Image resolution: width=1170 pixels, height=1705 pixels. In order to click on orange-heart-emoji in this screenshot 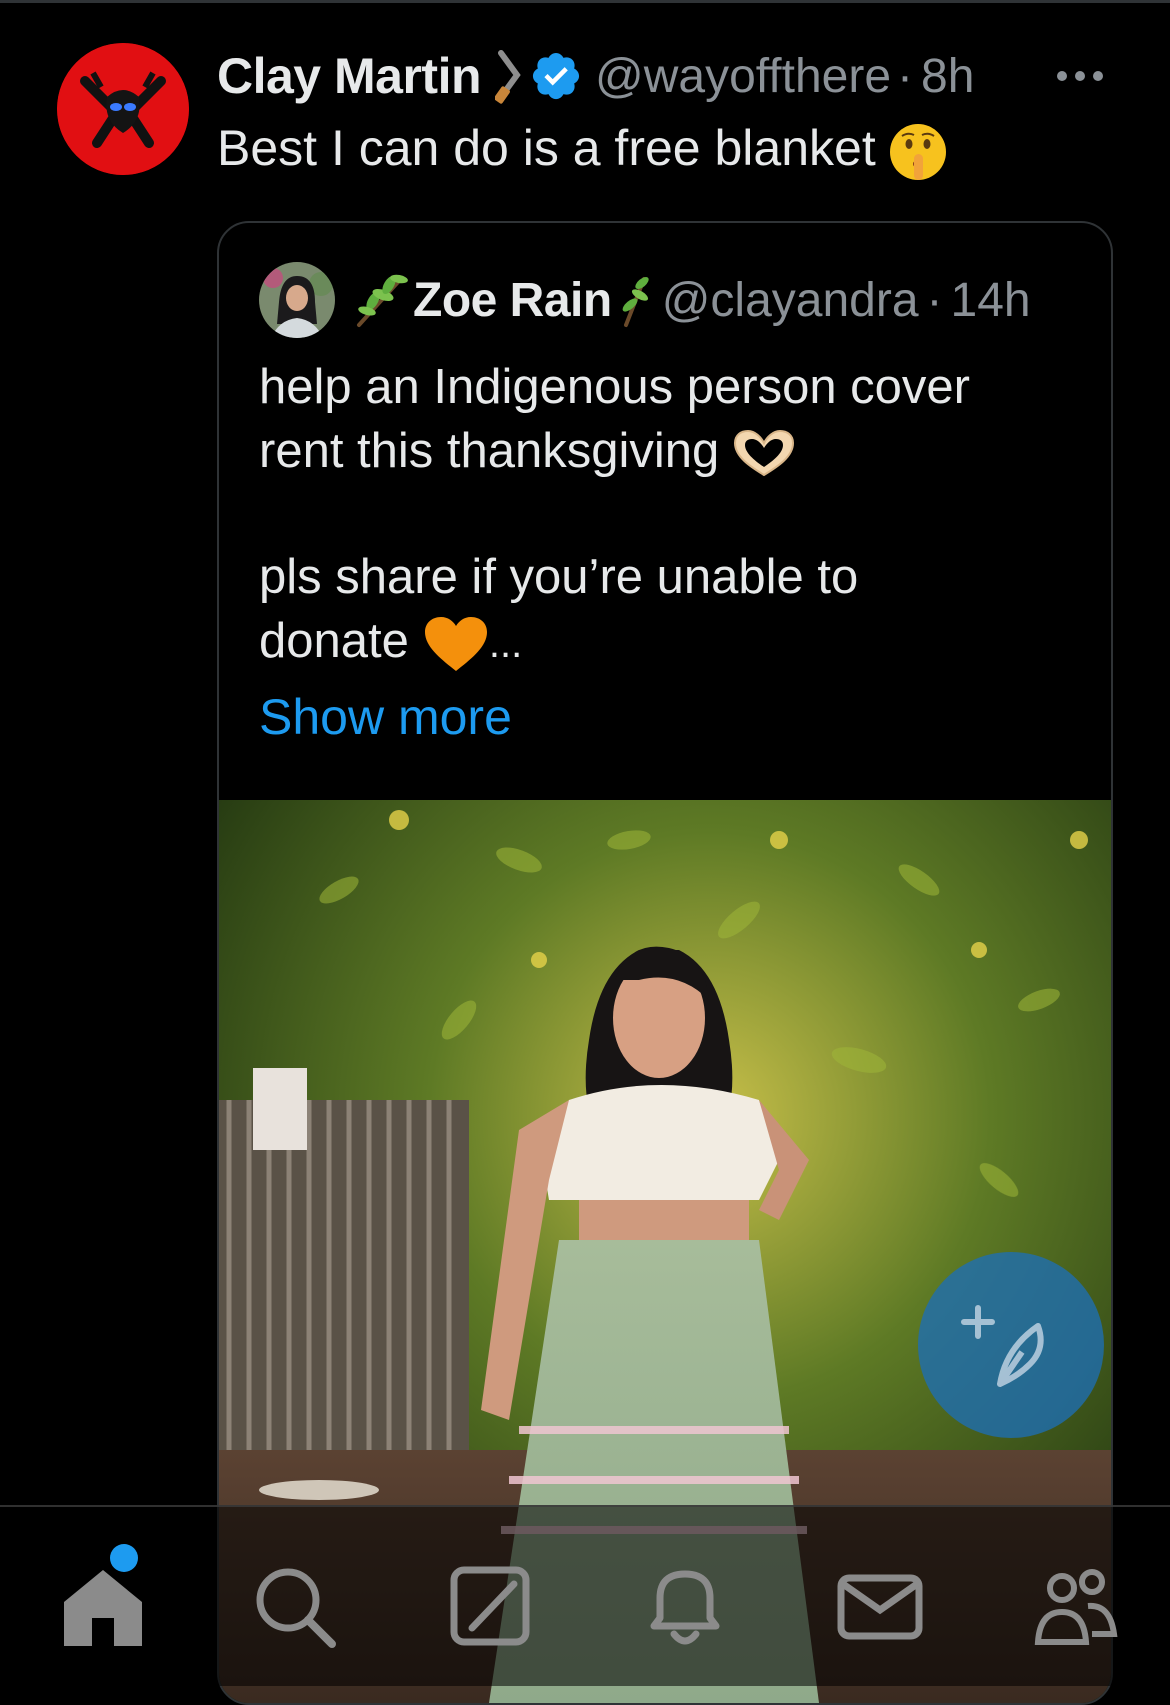, I will do `click(456, 644)`.